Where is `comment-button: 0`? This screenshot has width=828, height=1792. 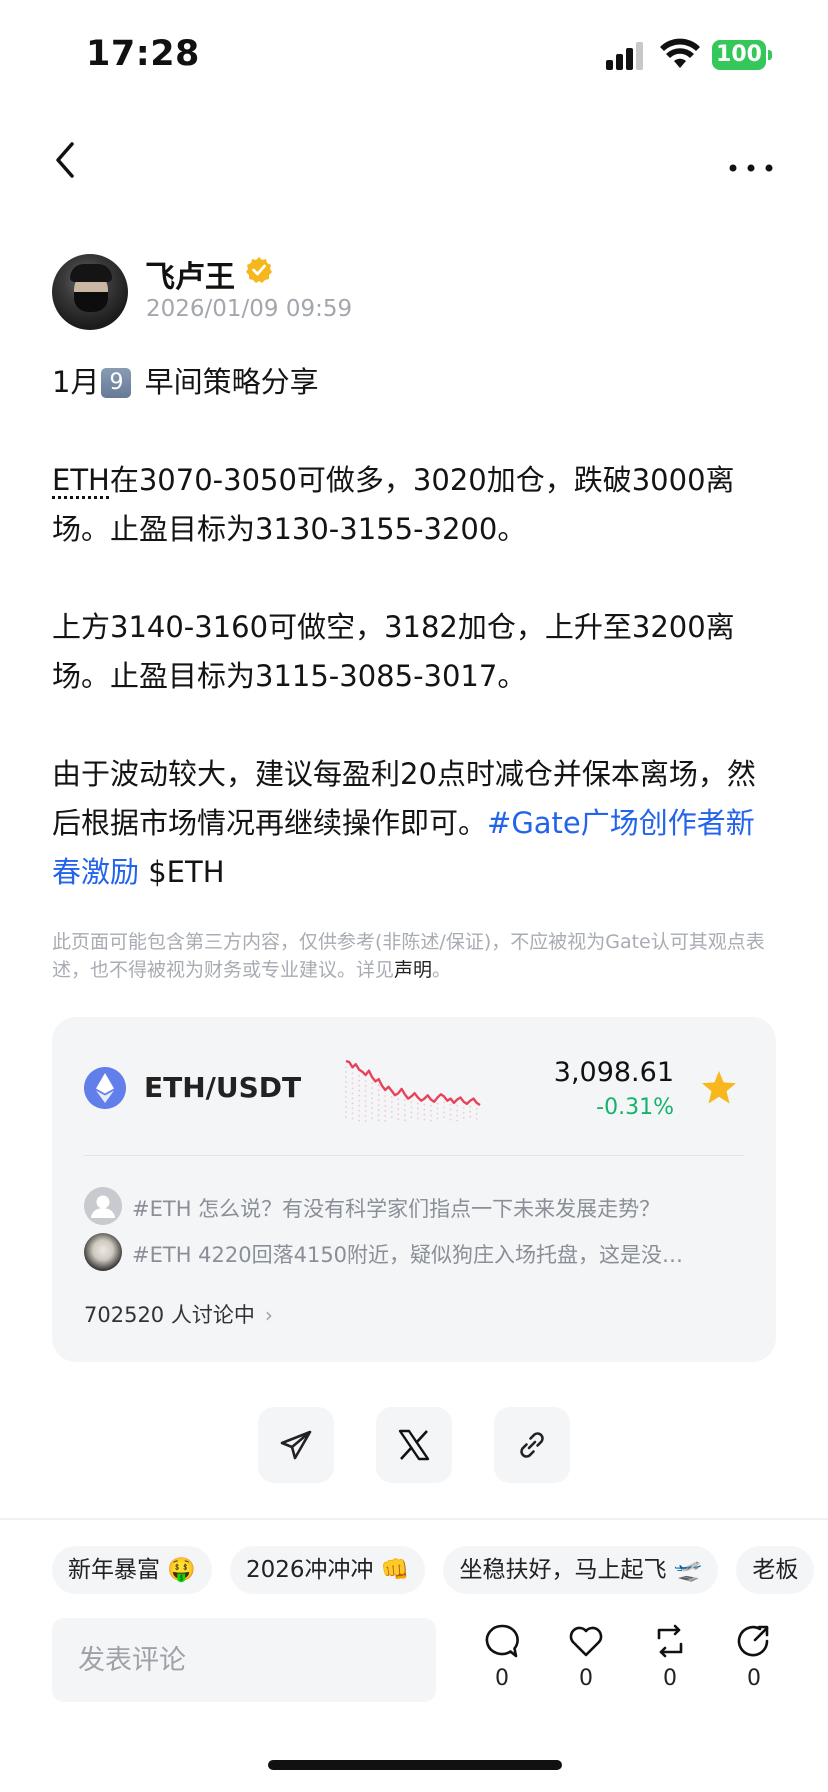 comment-button: 0 is located at coordinates (502, 1662).